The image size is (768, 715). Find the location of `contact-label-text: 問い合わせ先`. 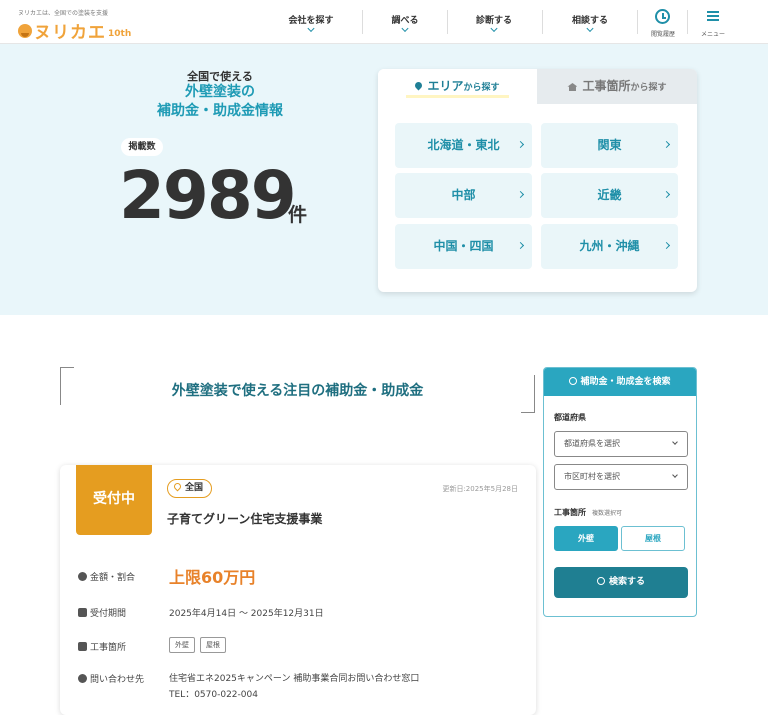

contact-label-text: 問い合わせ先 is located at coordinates (117, 680).